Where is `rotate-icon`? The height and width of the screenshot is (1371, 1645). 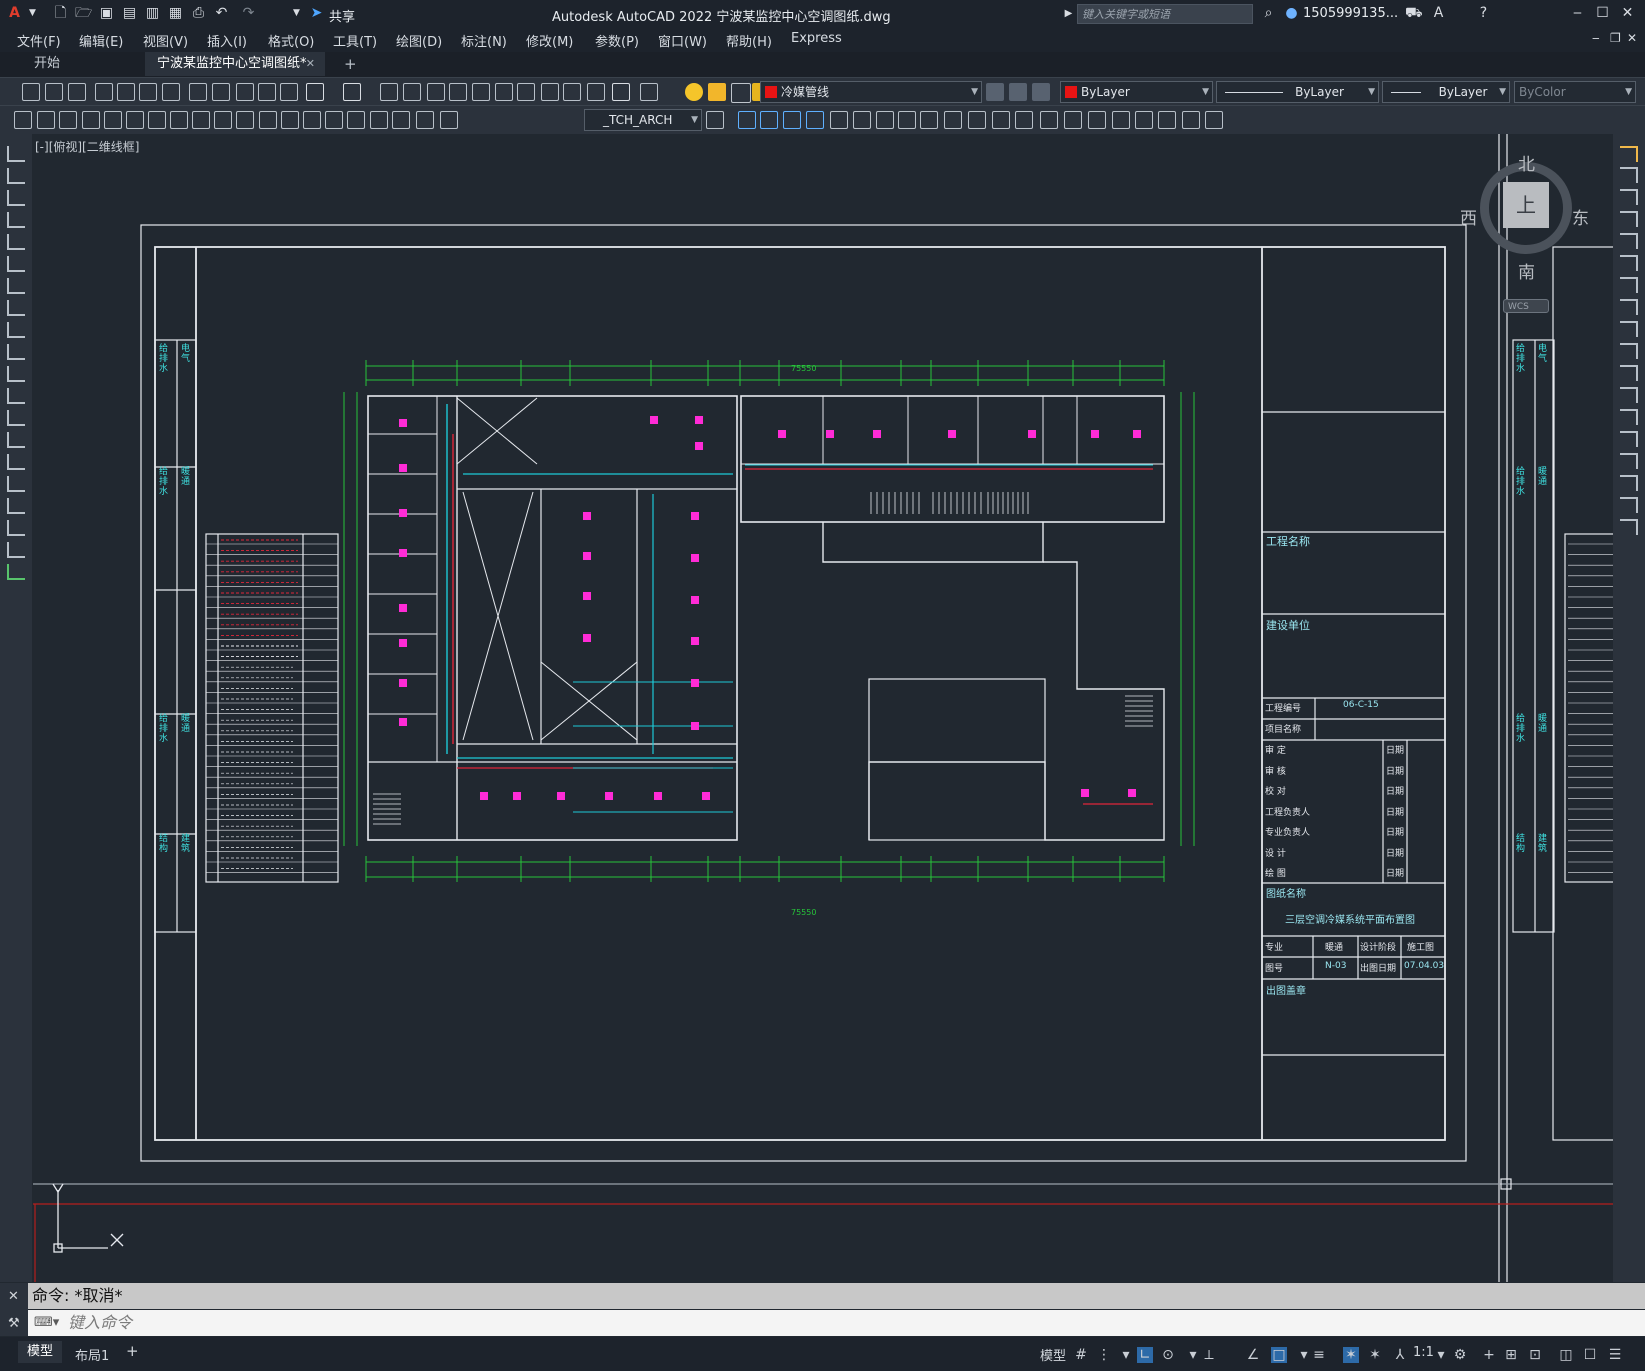
rotate-icon is located at coordinates (1629, 285).